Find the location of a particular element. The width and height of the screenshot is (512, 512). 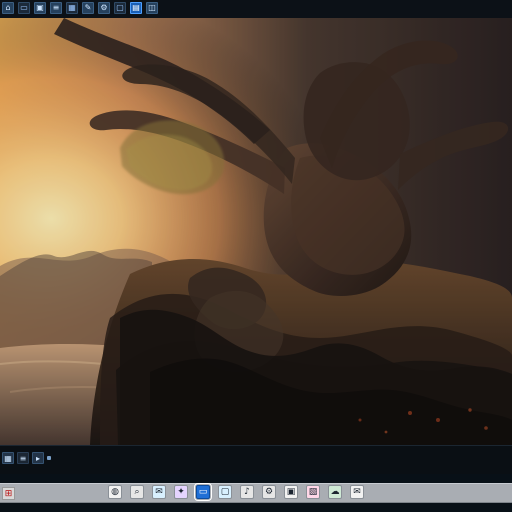

taskbar-cloud-icon: ☁ is located at coordinates (335, 492).